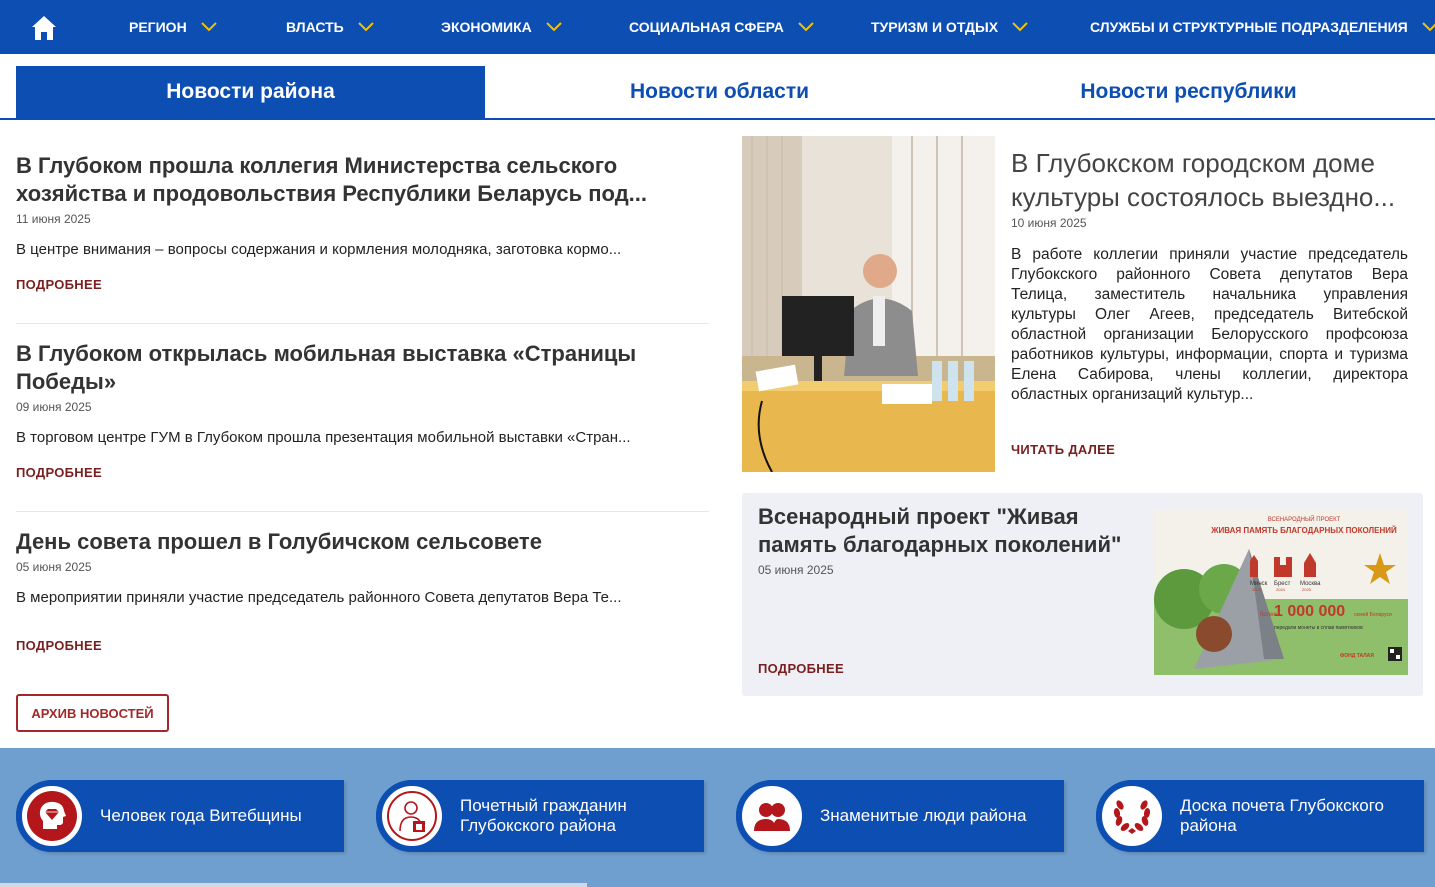 This screenshot has height=887, width=1435. I want to click on nav-item-label: ВЛАСТЬ, so click(315, 27).